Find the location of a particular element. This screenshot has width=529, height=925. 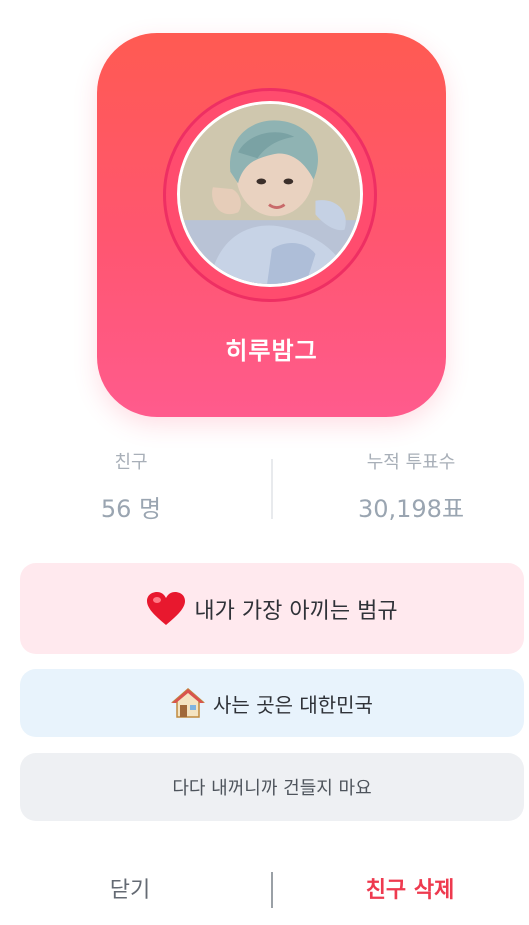

avatar is located at coordinates (270, 194).